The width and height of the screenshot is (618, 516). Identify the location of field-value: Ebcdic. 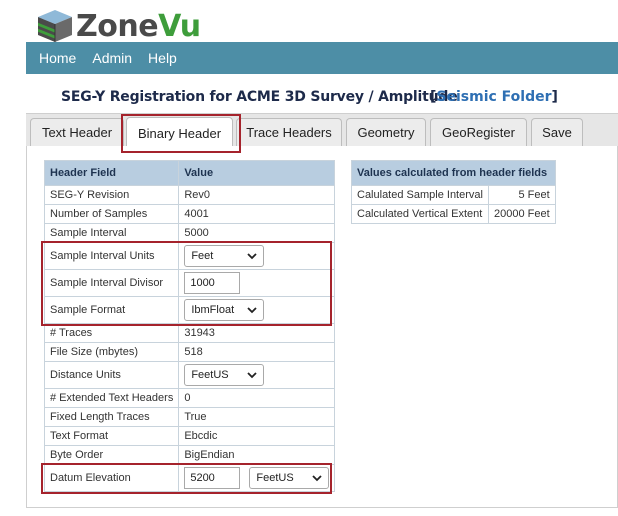
(257, 436).